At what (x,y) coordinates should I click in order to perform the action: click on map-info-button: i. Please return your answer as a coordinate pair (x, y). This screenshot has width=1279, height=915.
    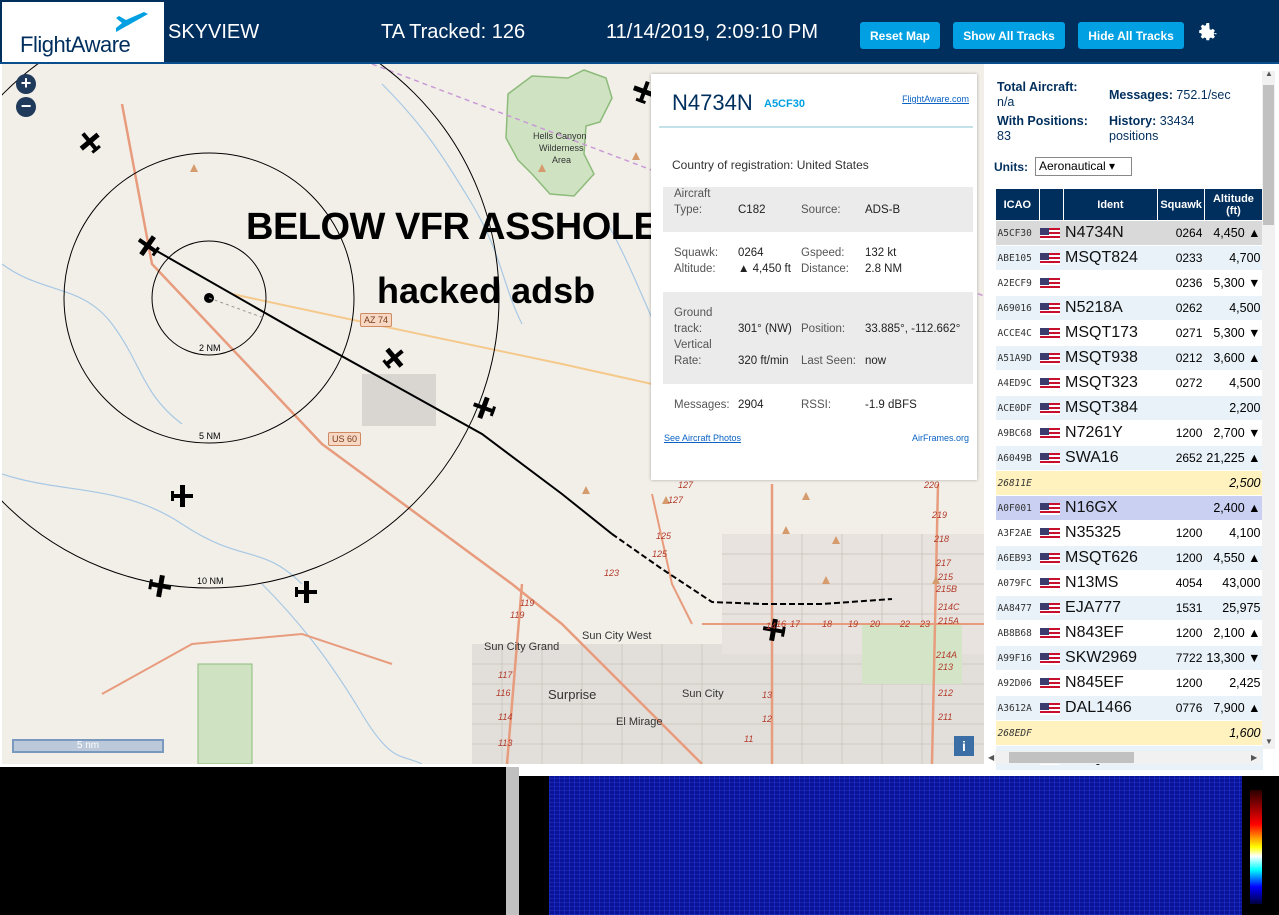
    Looking at the image, I should click on (964, 746).